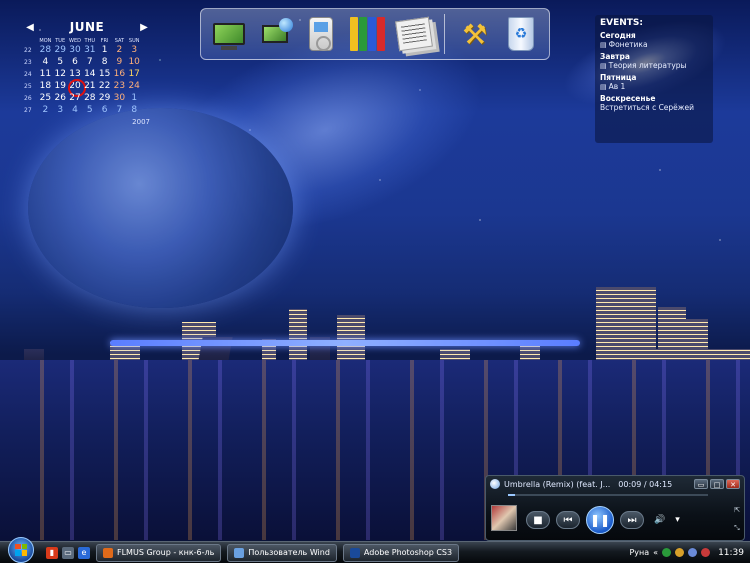 The width and height of the screenshot is (750, 563). Describe the element at coordinates (737, 510) in the screenshot. I see `switch-to-library-icon: ⇱` at that location.